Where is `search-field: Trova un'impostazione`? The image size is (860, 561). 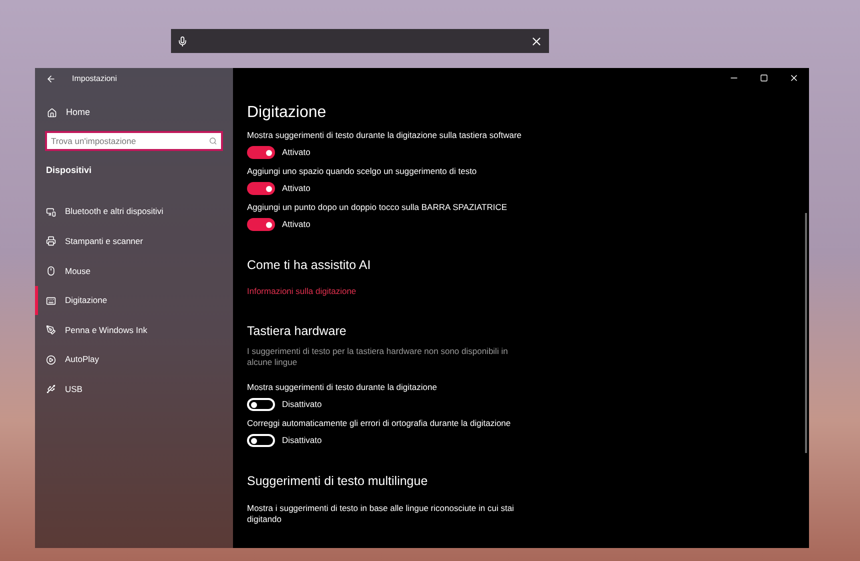
search-field: Trova un'impostazione is located at coordinates (134, 140).